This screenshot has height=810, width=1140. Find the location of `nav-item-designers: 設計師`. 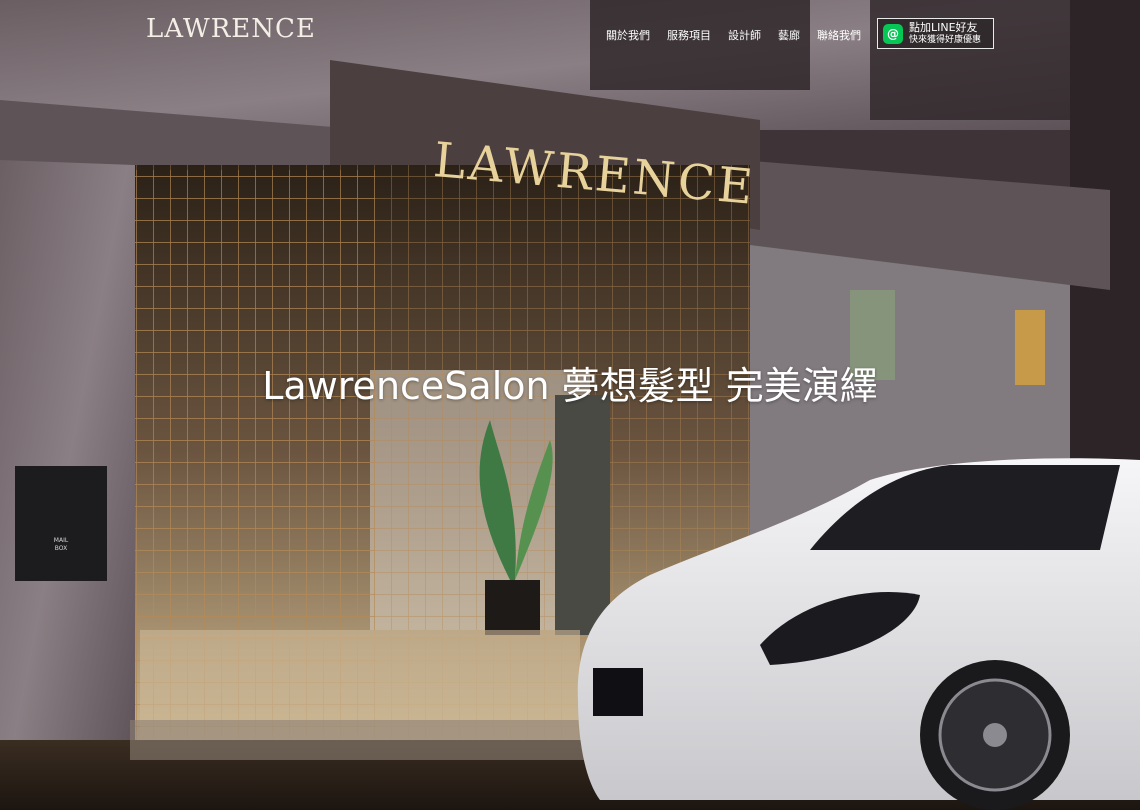

nav-item-designers: 設計師 is located at coordinates (744, 35).